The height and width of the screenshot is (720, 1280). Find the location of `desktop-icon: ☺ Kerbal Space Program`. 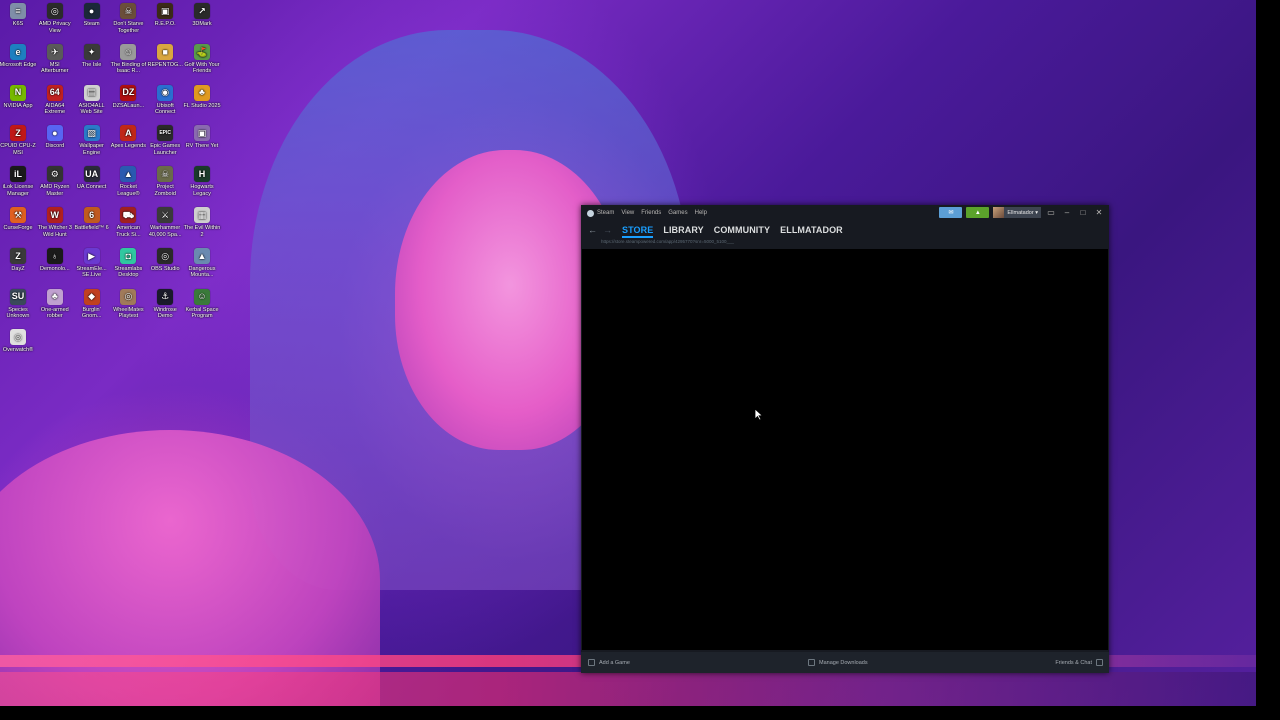

desktop-icon: ☺ Kerbal Space Program is located at coordinates (202, 304).